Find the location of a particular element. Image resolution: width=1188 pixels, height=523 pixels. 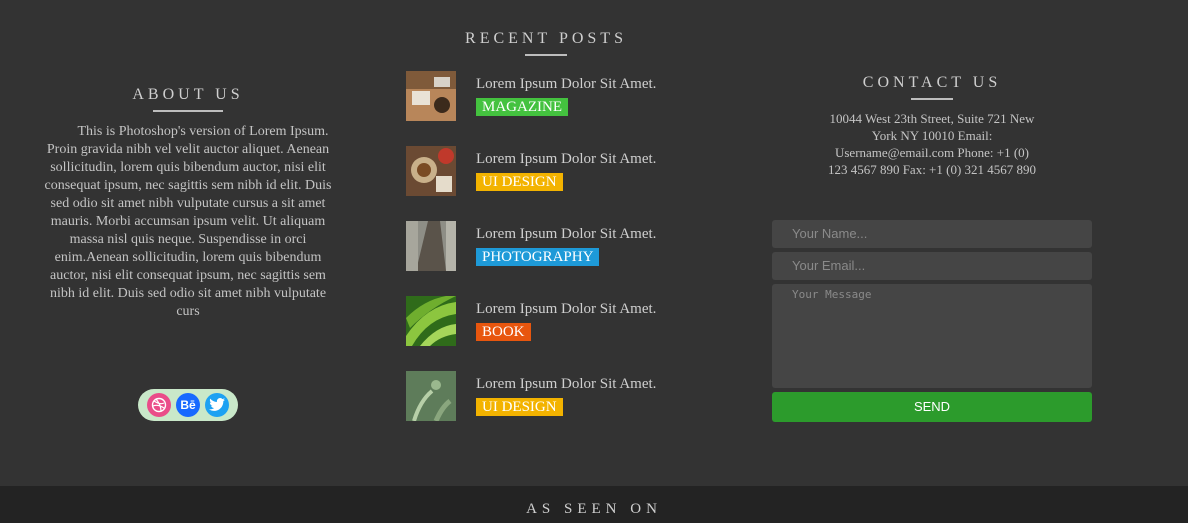

recent-posts-title: RECENT POSTS is located at coordinates (546, 38).